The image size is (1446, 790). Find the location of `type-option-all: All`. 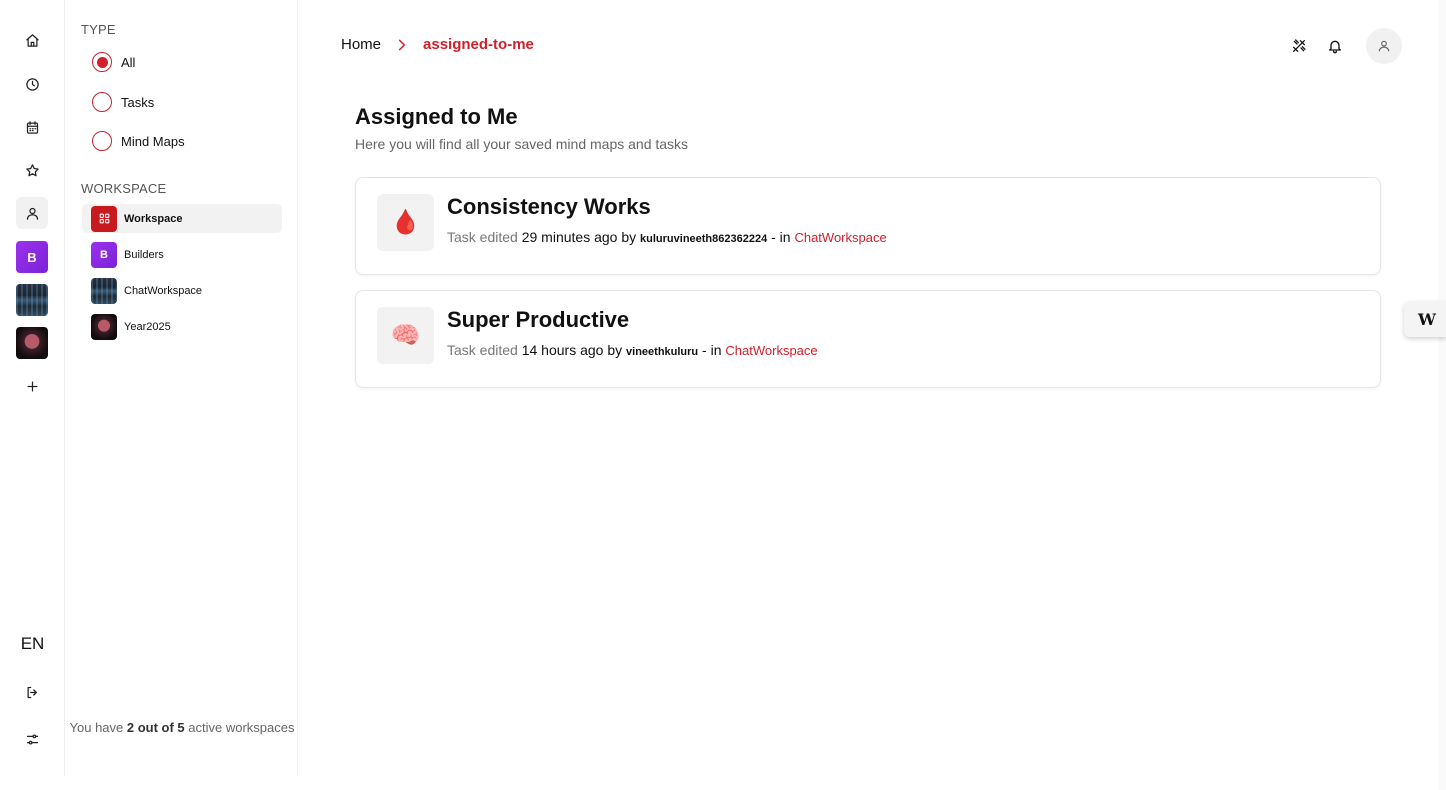

type-option-all: All is located at coordinates (113, 62).